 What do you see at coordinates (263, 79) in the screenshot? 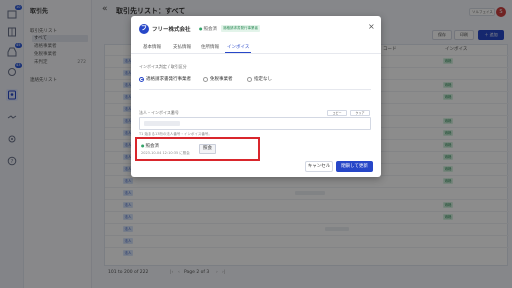
I see `radio-label: 指定なし` at bounding box center [263, 79].